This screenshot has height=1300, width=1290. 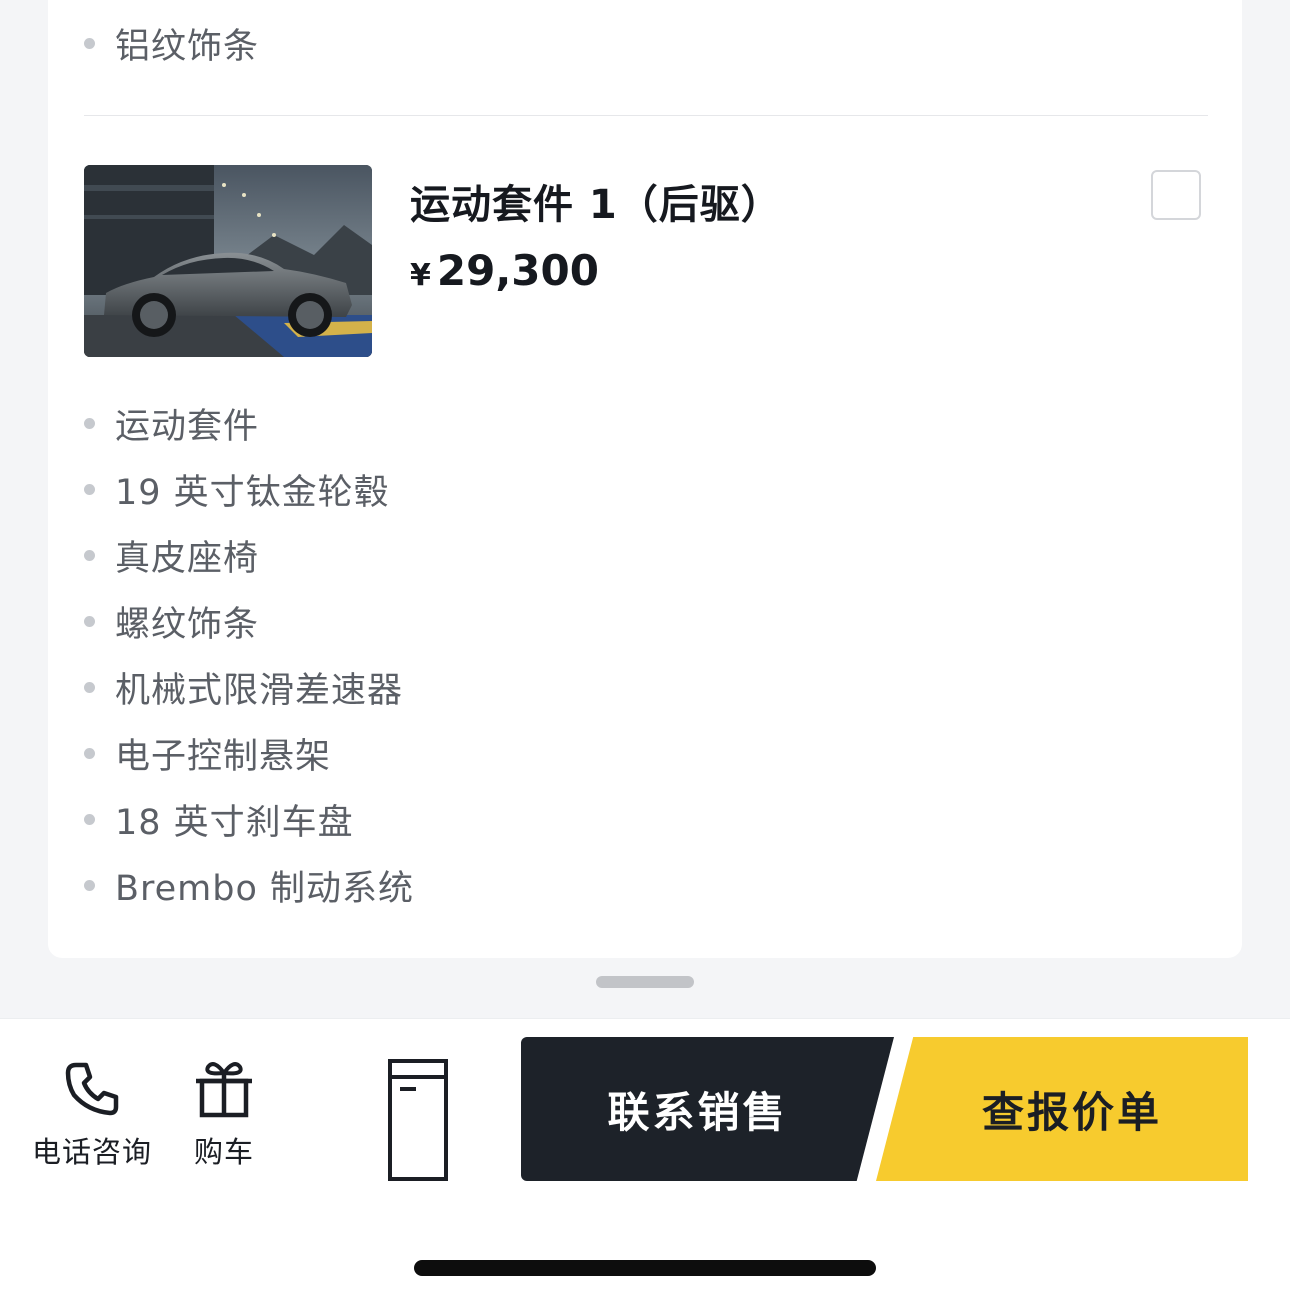 I want to click on contact-sales-button: 联系销售, so click(x=707, y=1109).